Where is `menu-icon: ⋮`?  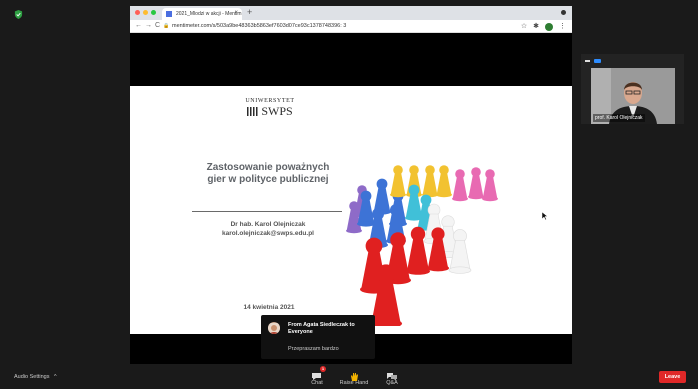
menu-icon: ⋮ is located at coordinates (562, 26).